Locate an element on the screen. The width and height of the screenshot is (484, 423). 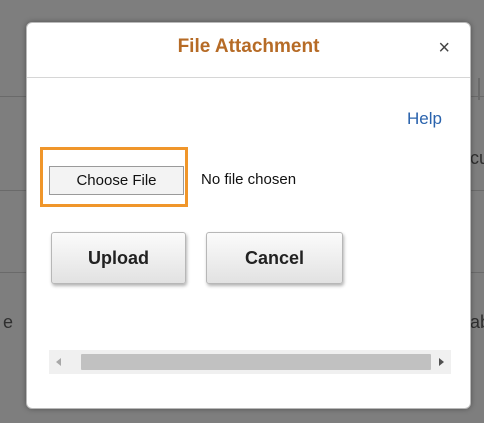
scrollbar-thumb is located at coordinates (256, 362).